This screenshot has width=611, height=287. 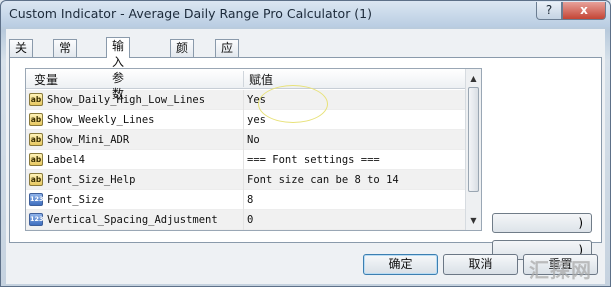 I want to click on scroll-up-icon: ▲, so click(x=473, y=78).